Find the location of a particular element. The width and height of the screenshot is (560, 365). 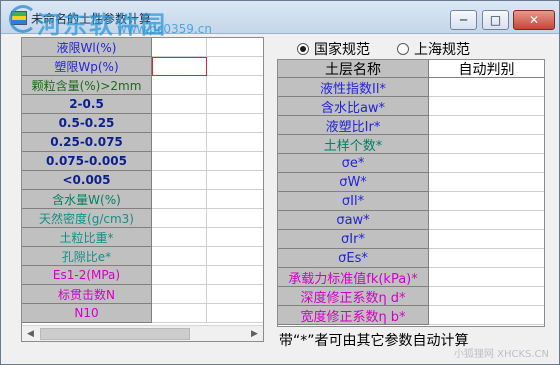

input-row-label: 含水量W(%) is located at coordinates (87, 199).